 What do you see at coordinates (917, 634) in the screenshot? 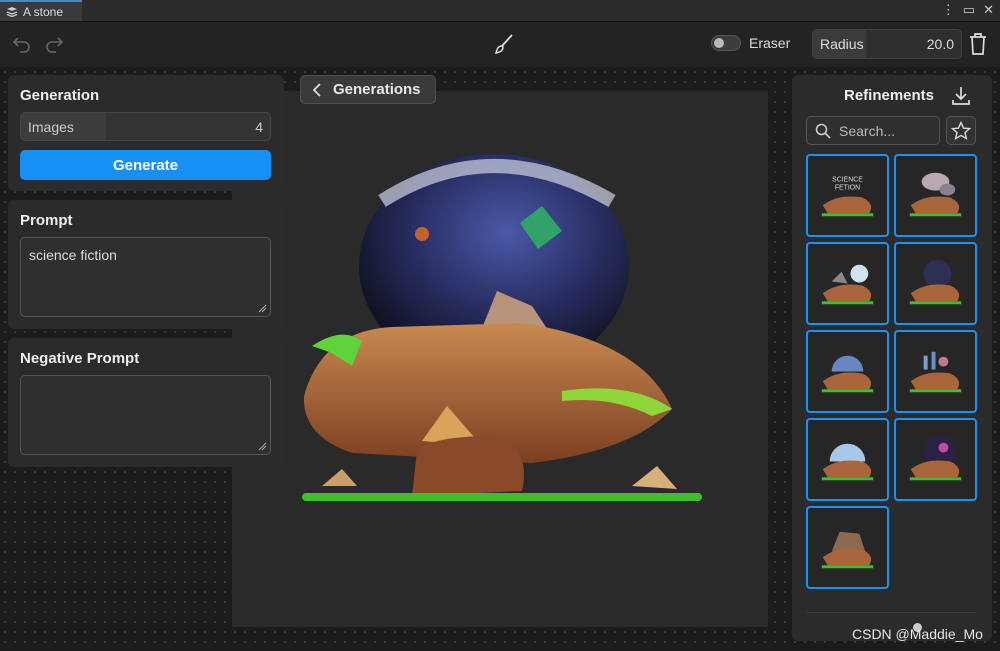
I see `watermark: CSDN @Maddie_Mo` at bounding box center [917, 634].